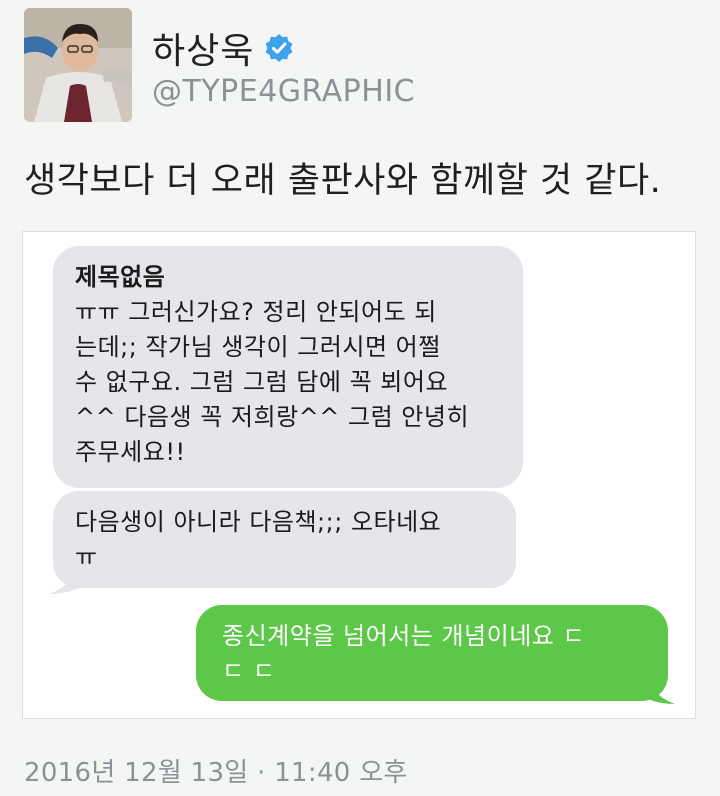 This screenshot has width=720, height=796. I want to click on message-title: 제목없음, so click(120, 277).